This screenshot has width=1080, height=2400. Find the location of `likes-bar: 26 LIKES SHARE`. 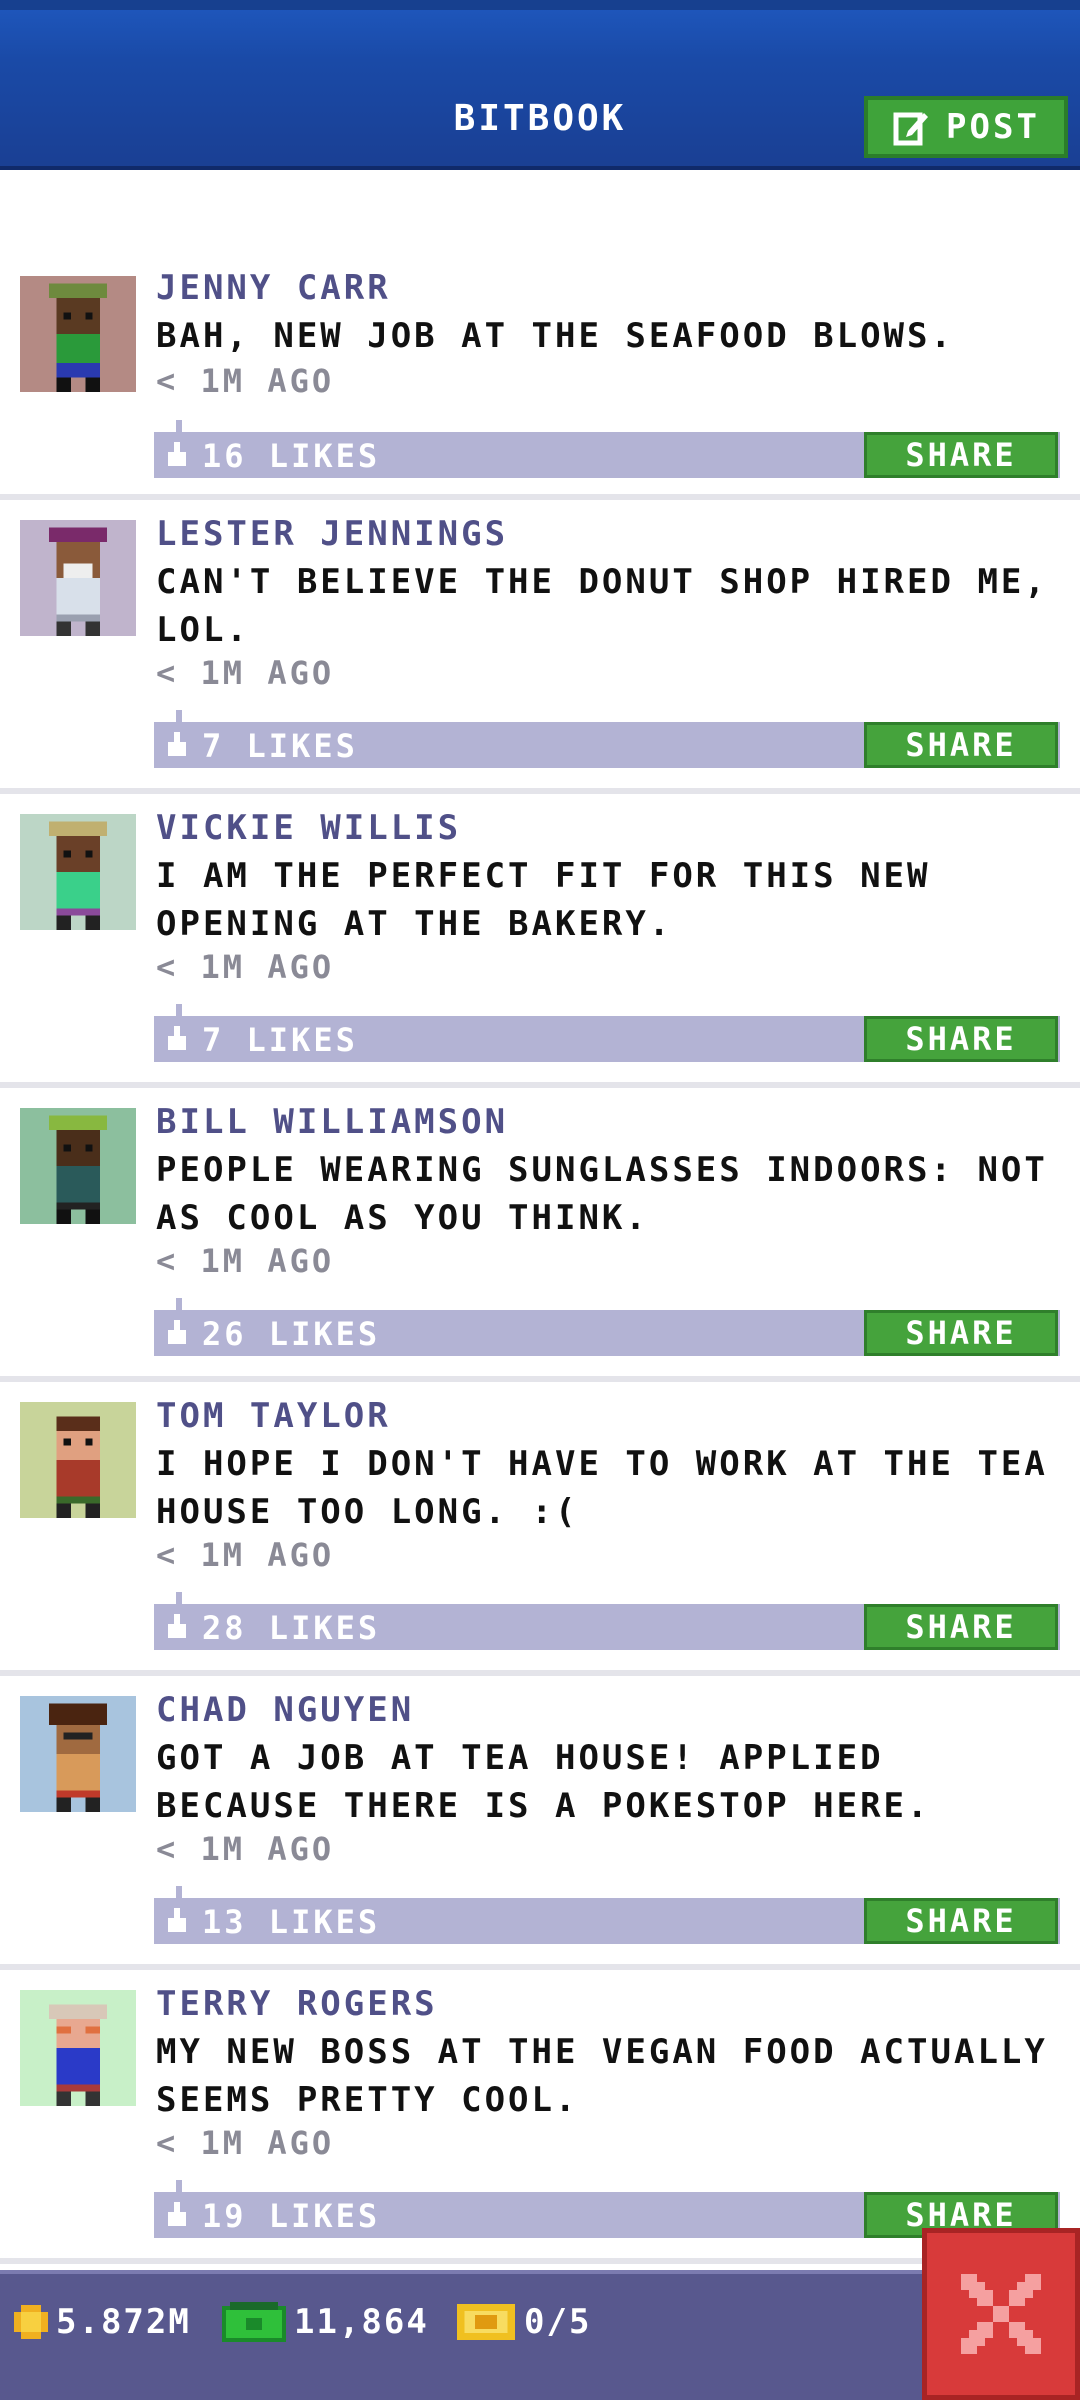

likes-bar: 26 LIKES SHARE is located at coordinates (607, 1327).